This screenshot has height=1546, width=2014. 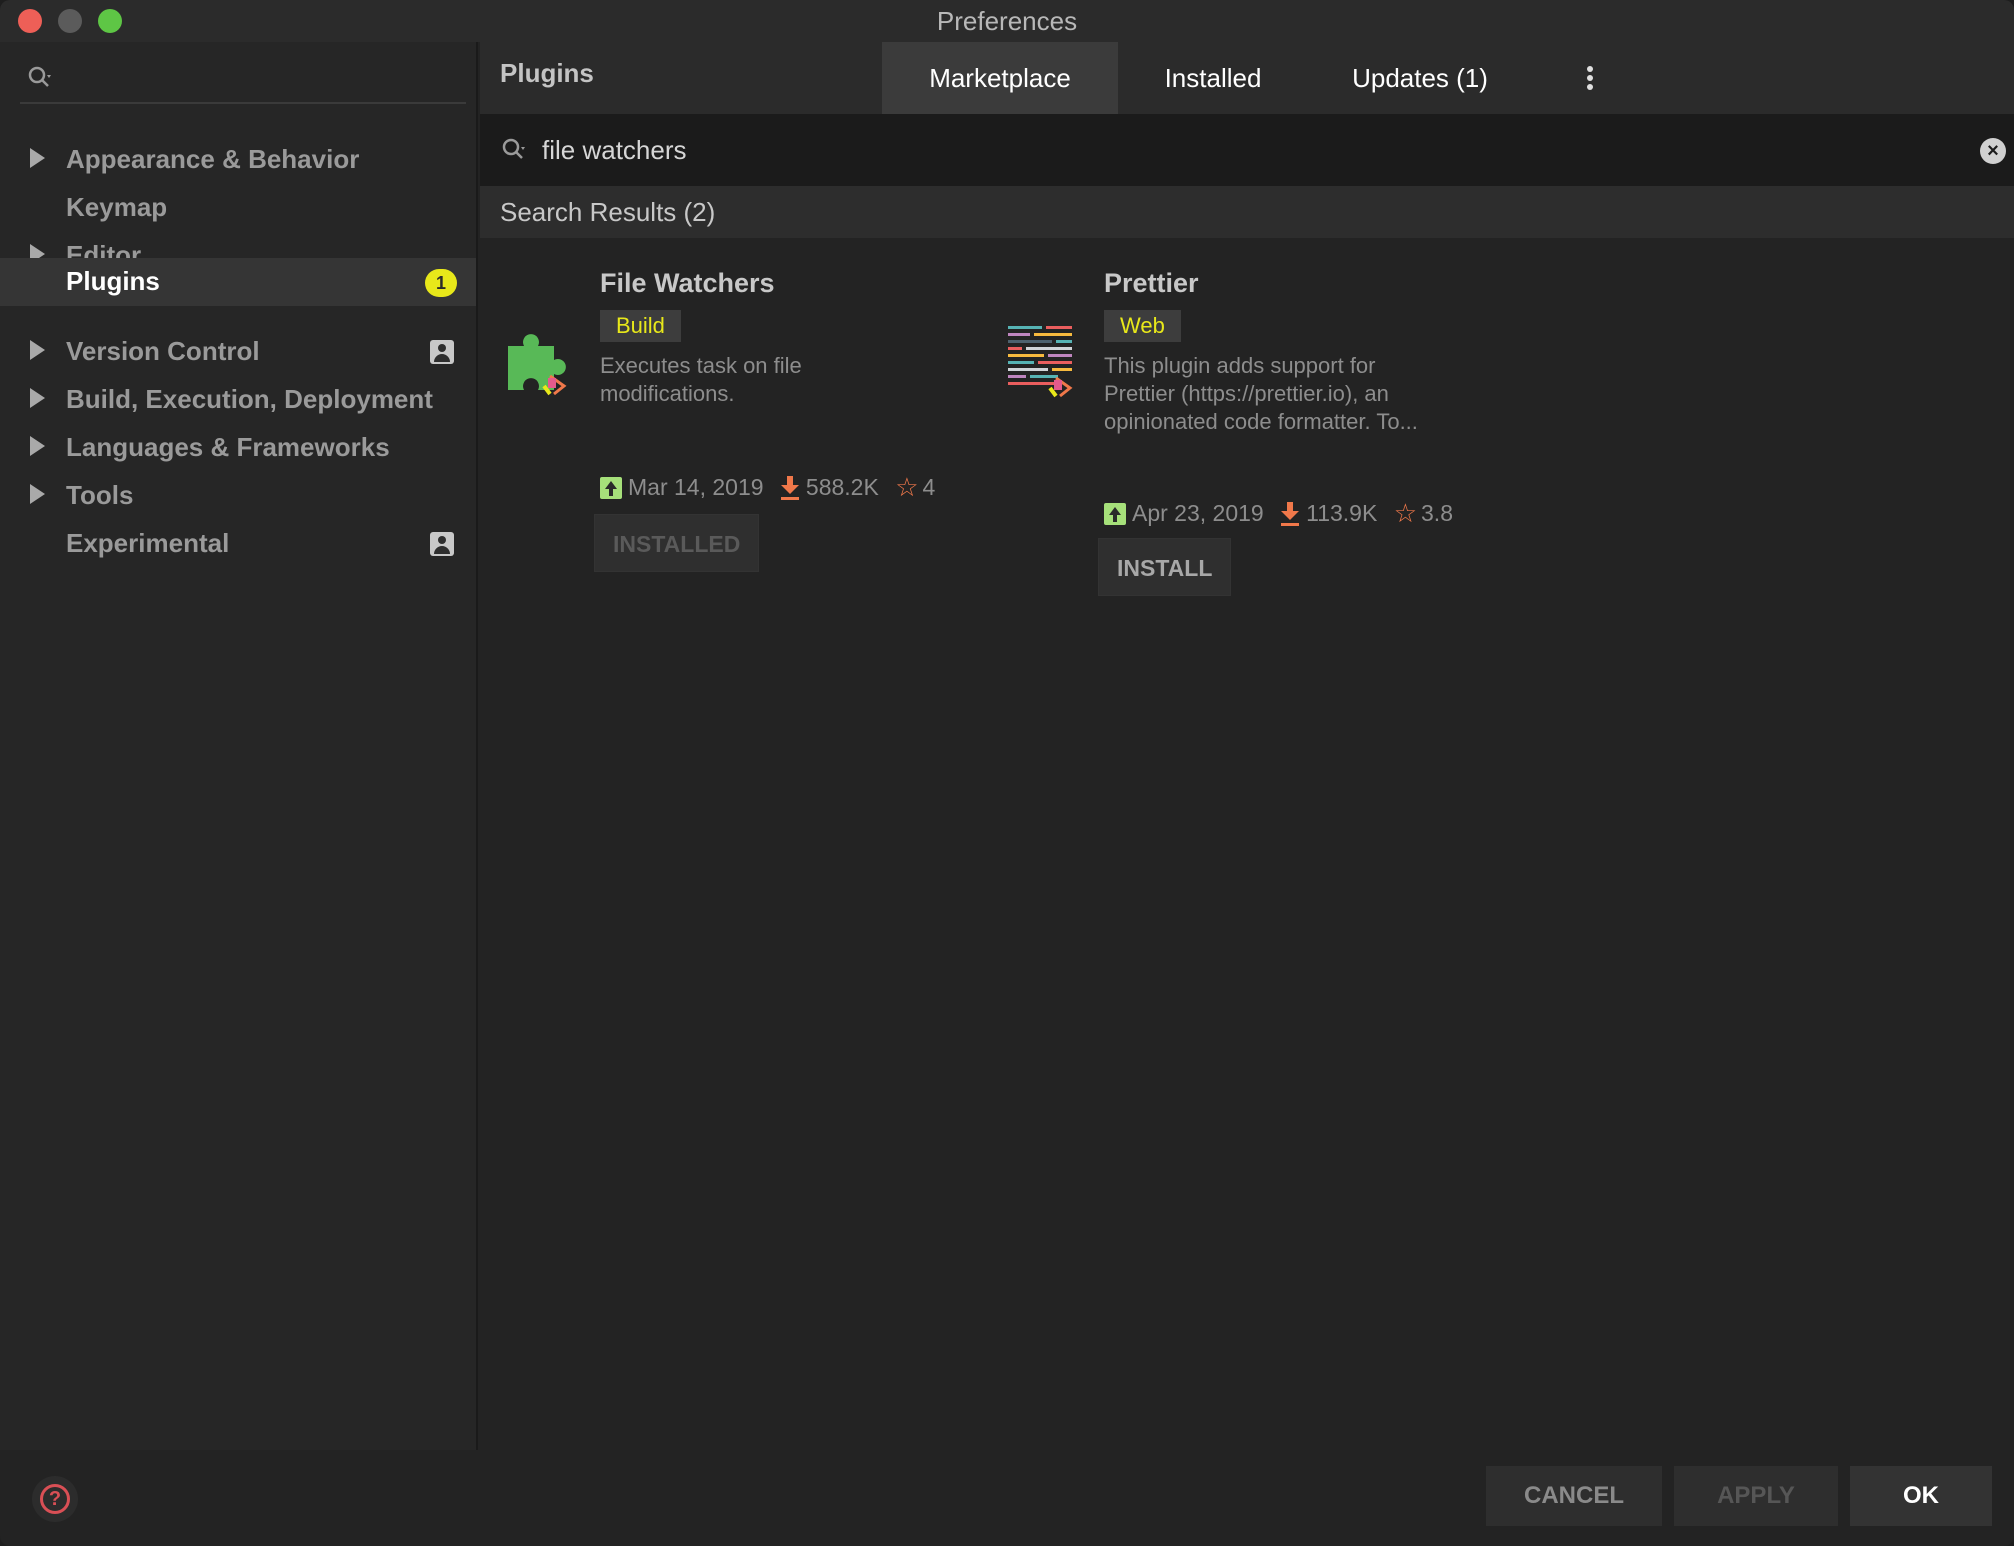 I want to click on updates-count-badge: 1, so click(x=441, y=283).